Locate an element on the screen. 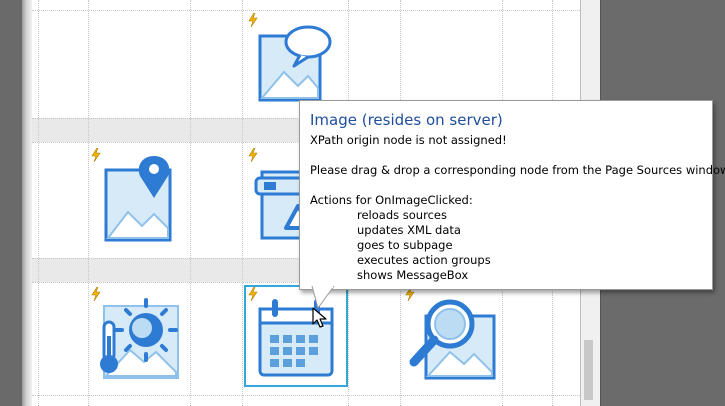  left-panel-background is located at coordinates (11, 203).